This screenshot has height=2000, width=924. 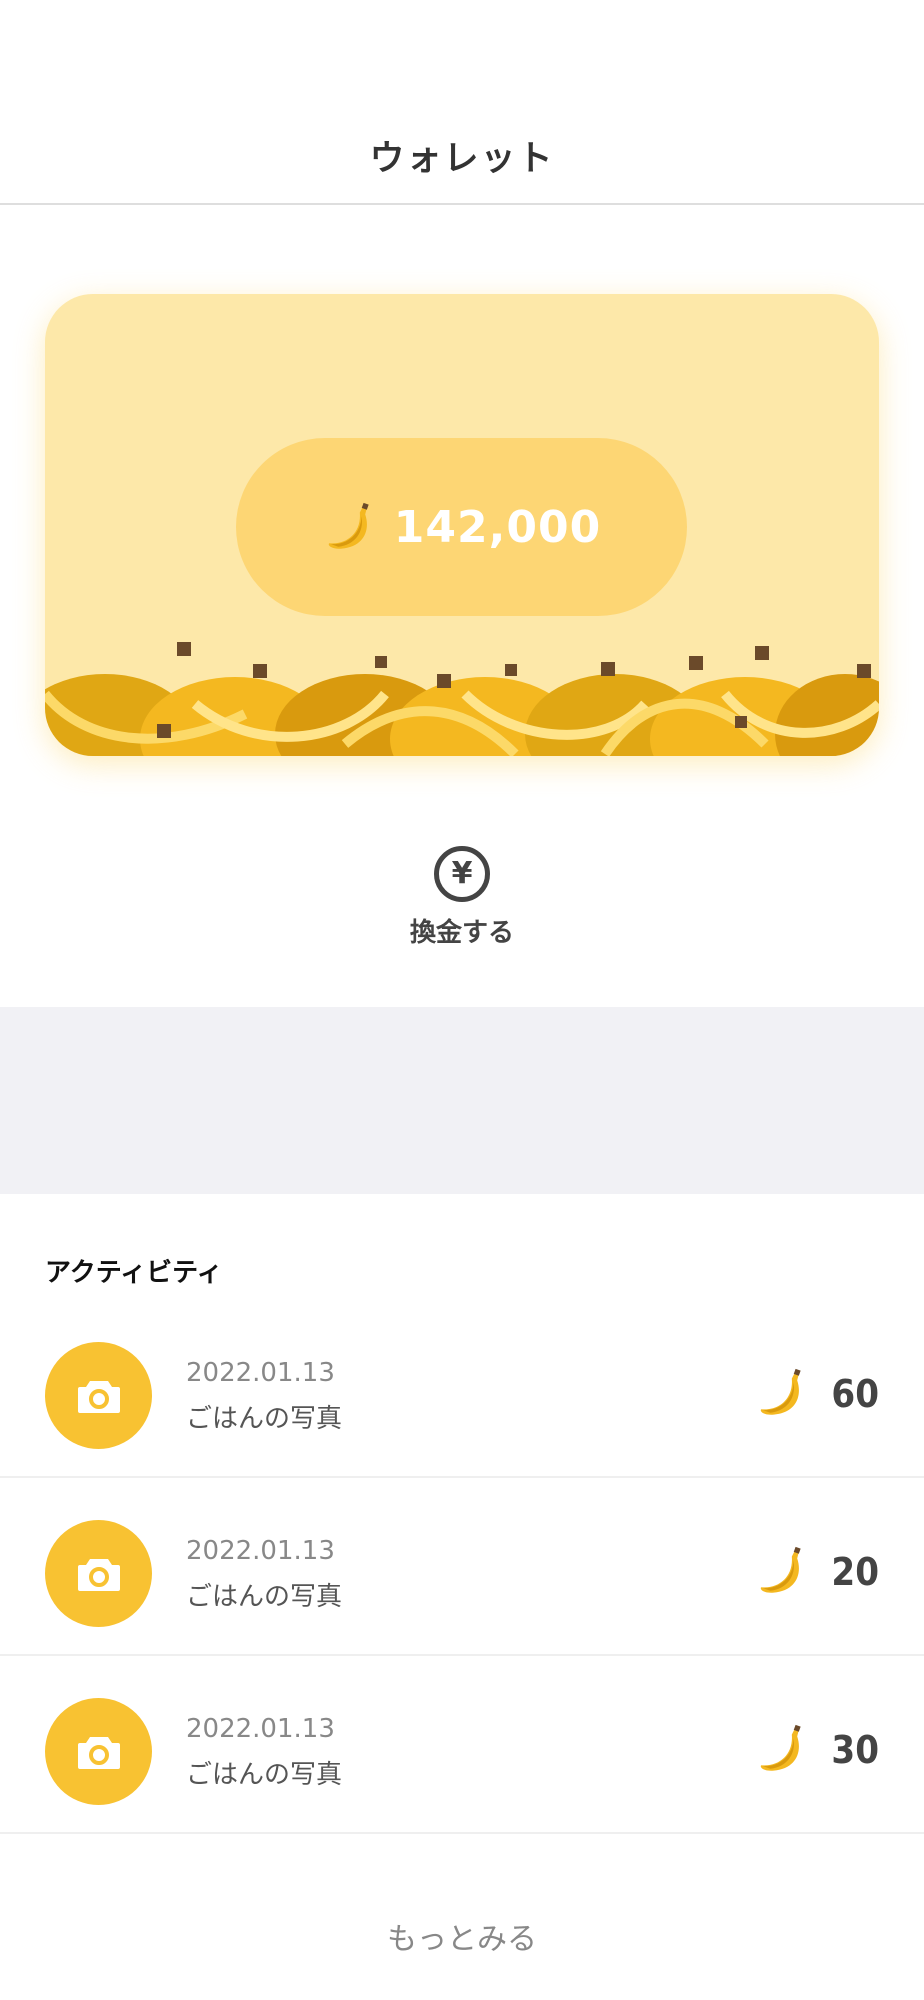 What do you see at coordinates (462, 699) in the screenshot?
I see `banana-pile-illustration` at bounding box center [462, 699].